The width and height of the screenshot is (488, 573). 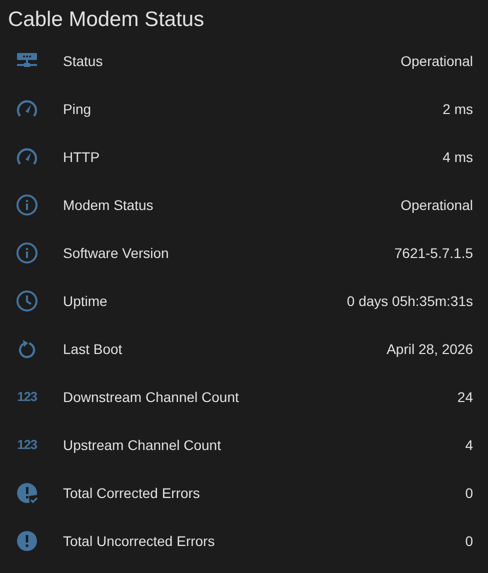 I want to click on entity-value: 2 ms, so click(x=457, y=109).